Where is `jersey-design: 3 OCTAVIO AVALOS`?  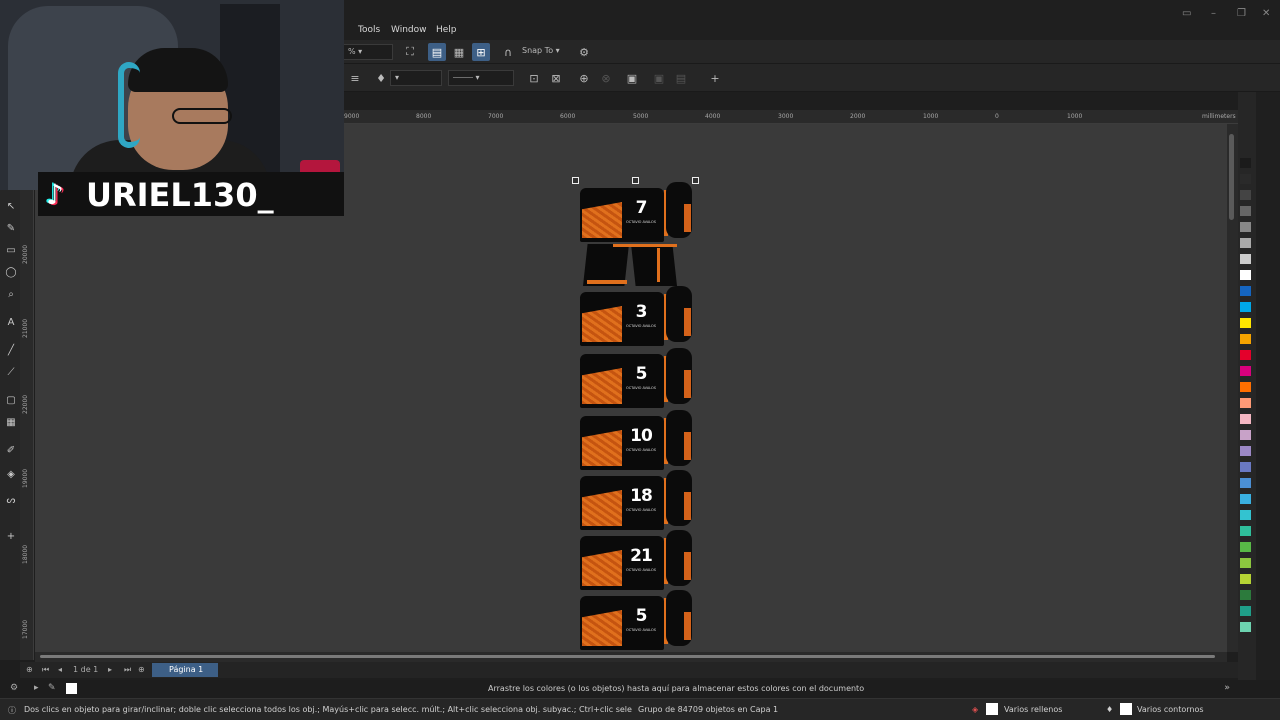 jersey-design: 3 OCTAVIO AVALOS is located at coordinates (636, 316).